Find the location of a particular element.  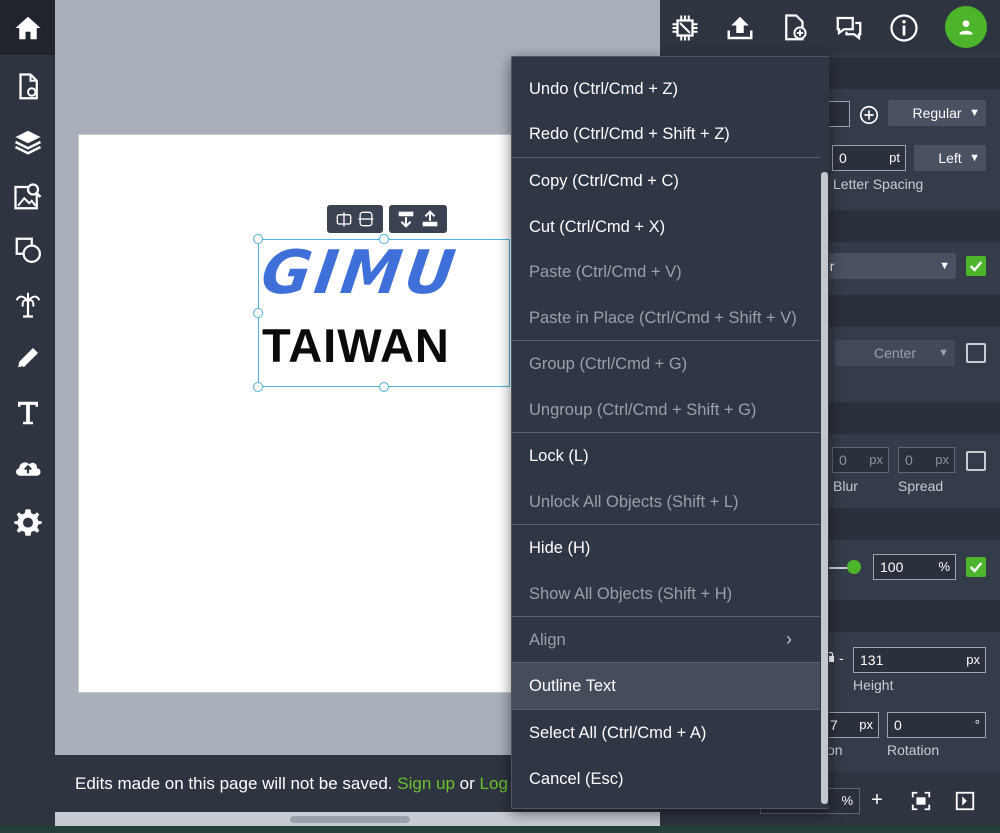

alignment-select: Center ▼ is located at coordinates (895, 353).